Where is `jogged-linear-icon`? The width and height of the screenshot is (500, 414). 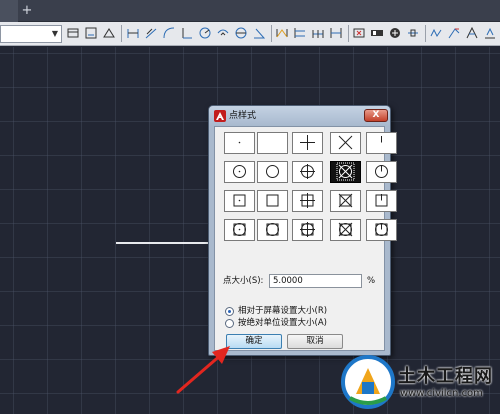 jogged-linear-icon is located at coordinates (436, 33).